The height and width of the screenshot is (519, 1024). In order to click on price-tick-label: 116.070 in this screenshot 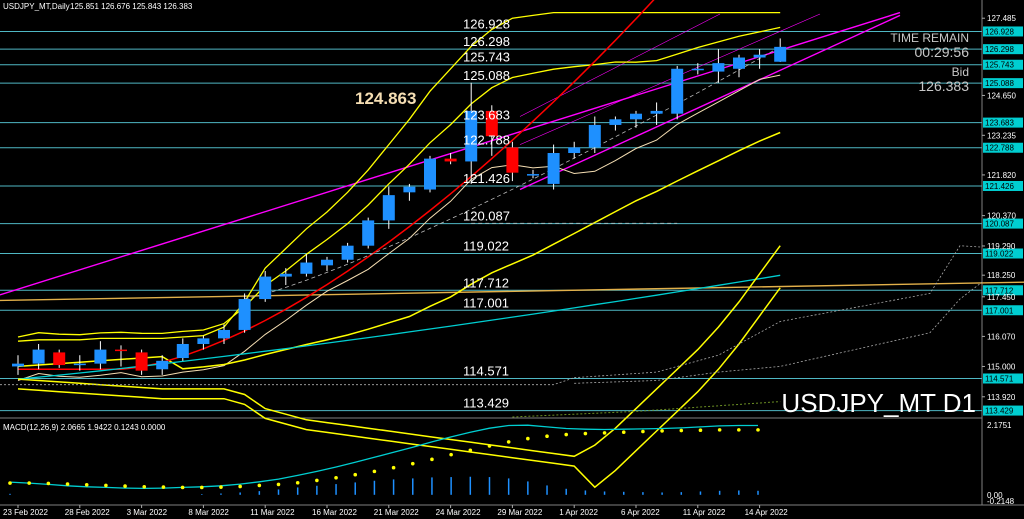, I will do `click(1001, 336)`.